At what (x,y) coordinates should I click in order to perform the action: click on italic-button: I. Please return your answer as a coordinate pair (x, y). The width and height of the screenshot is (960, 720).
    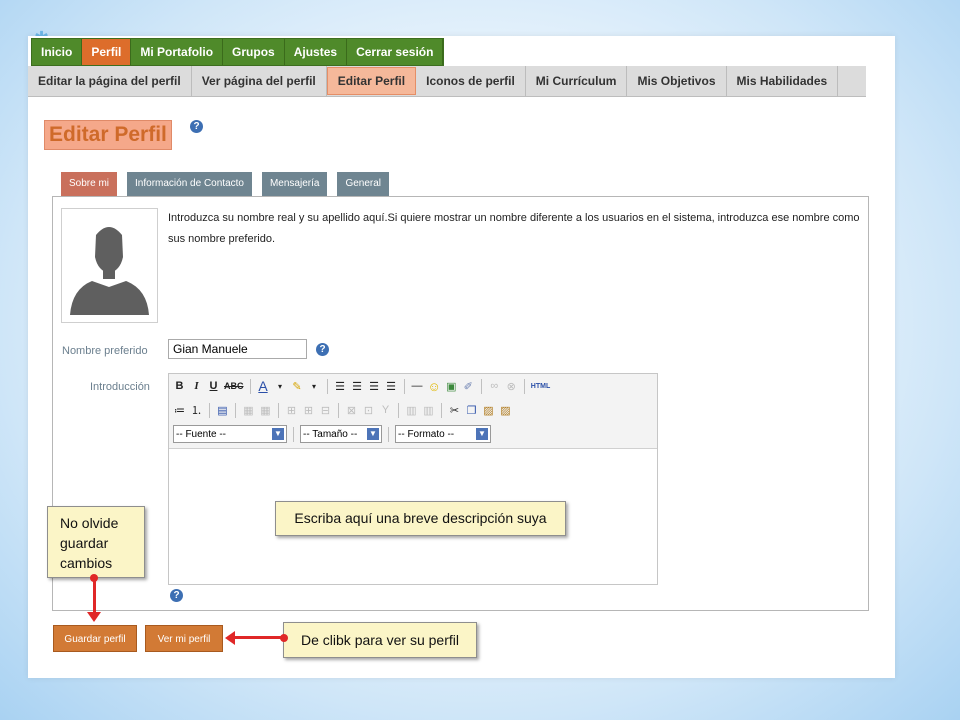
    Looking at the image, I should click on (196, 386).